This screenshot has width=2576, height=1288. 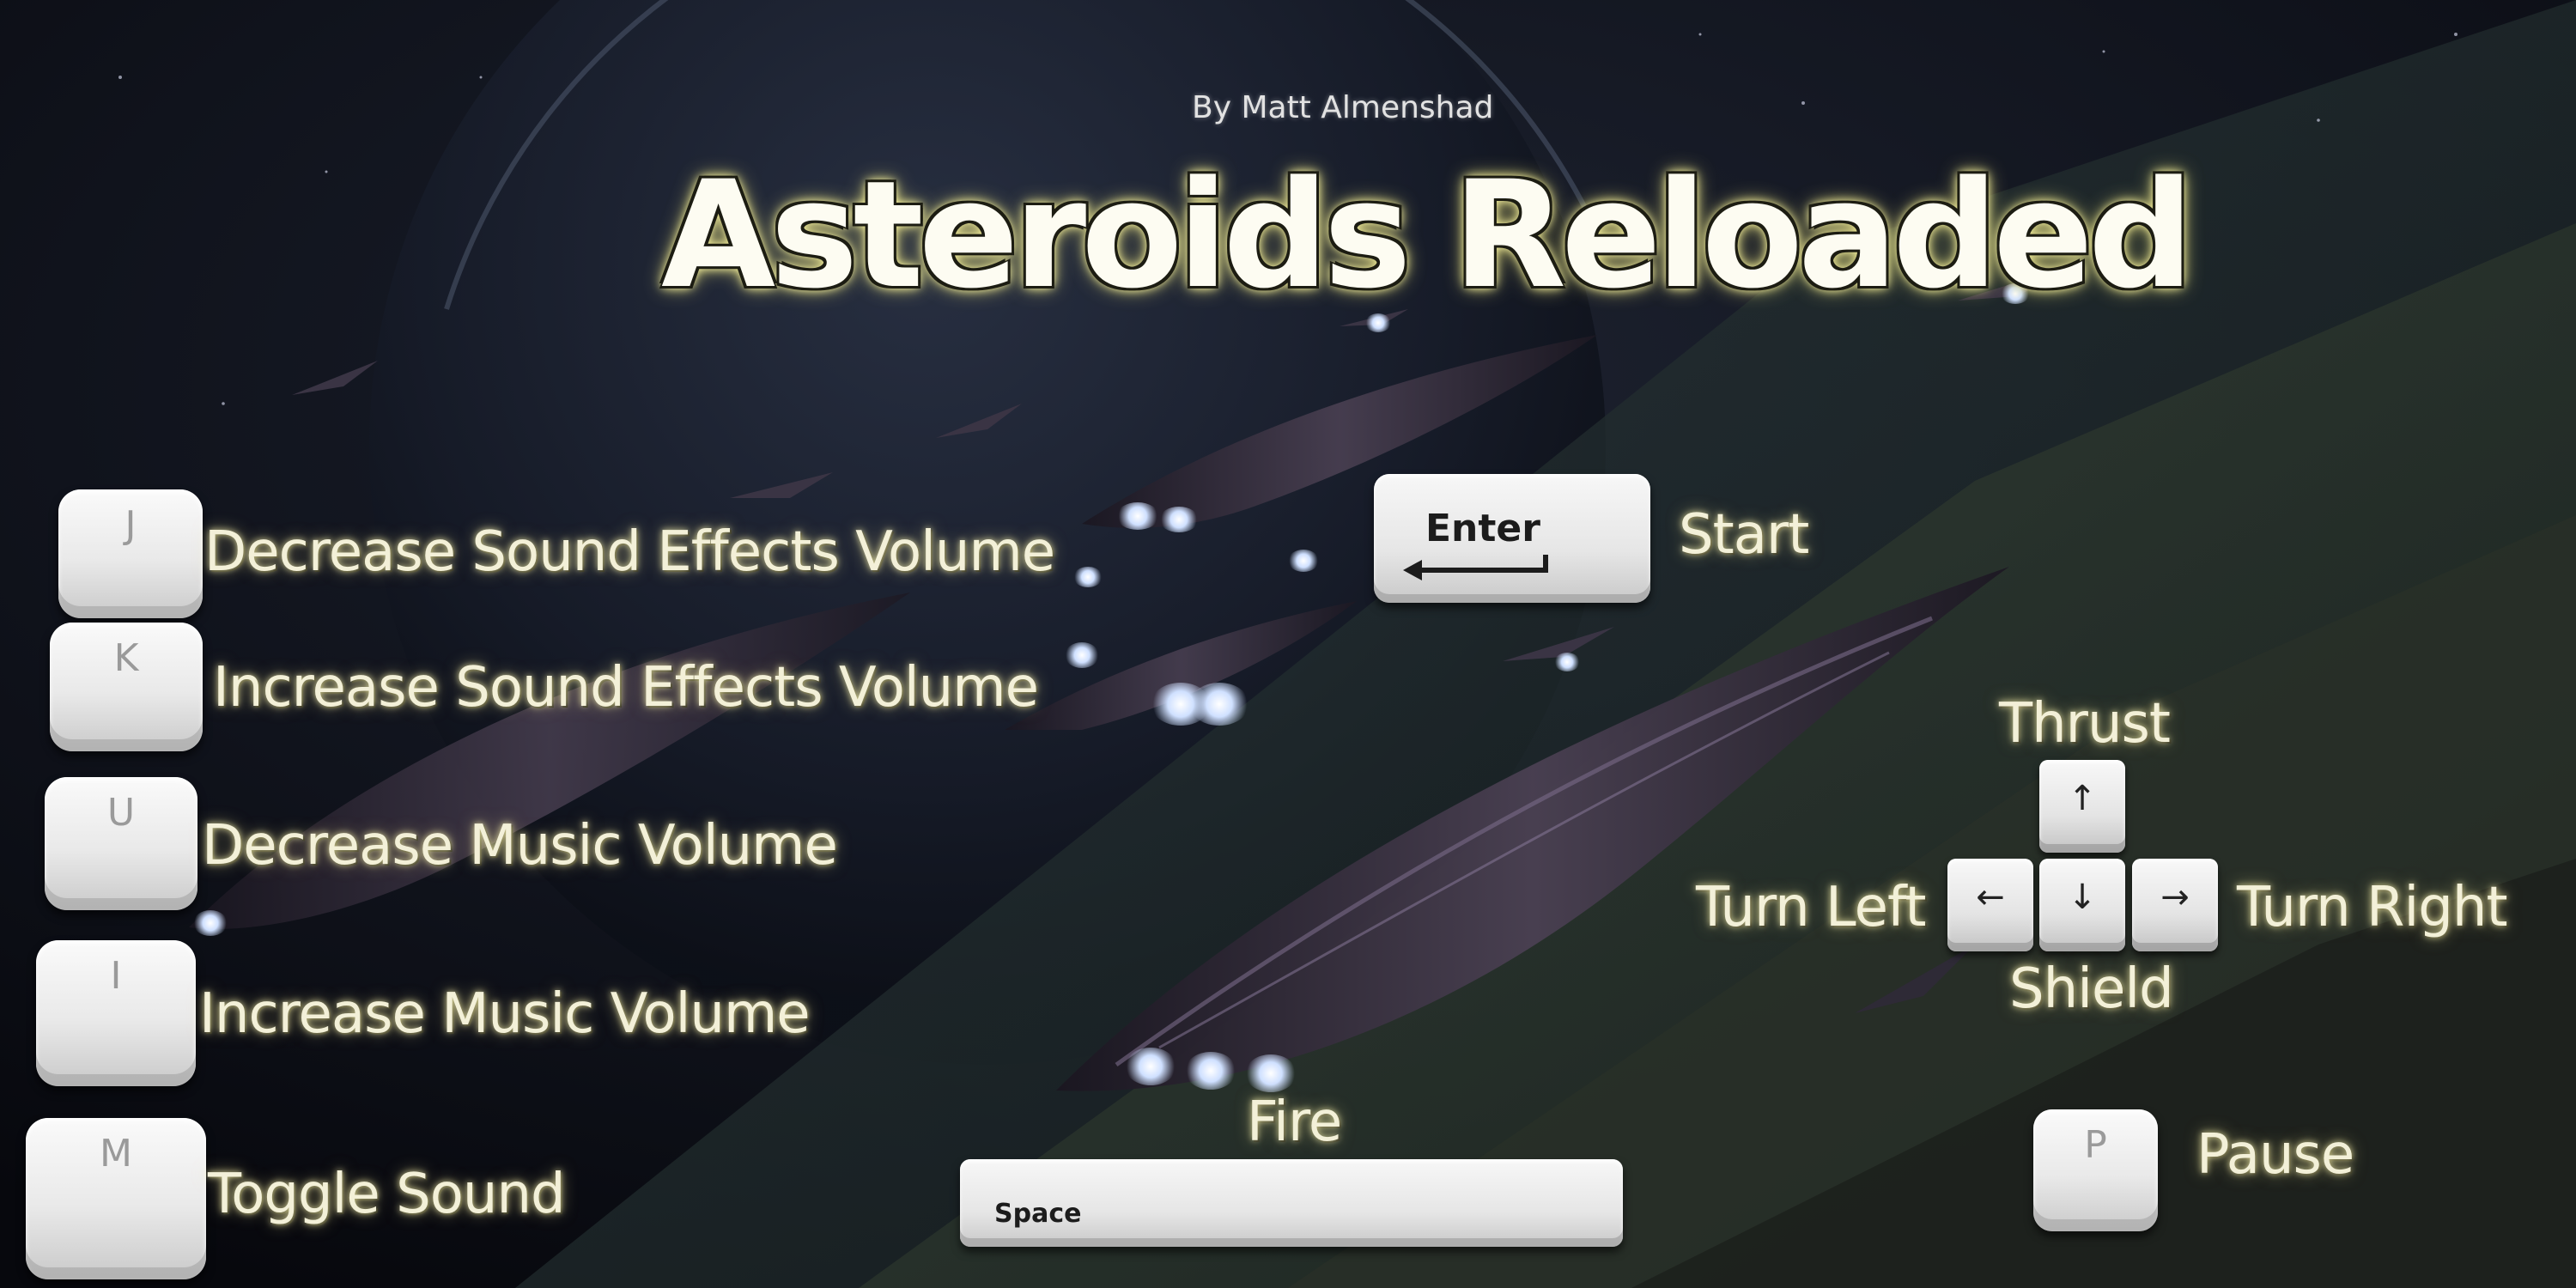 I want to click on key-left-arrow: ←, so click(x=1990, y=905).